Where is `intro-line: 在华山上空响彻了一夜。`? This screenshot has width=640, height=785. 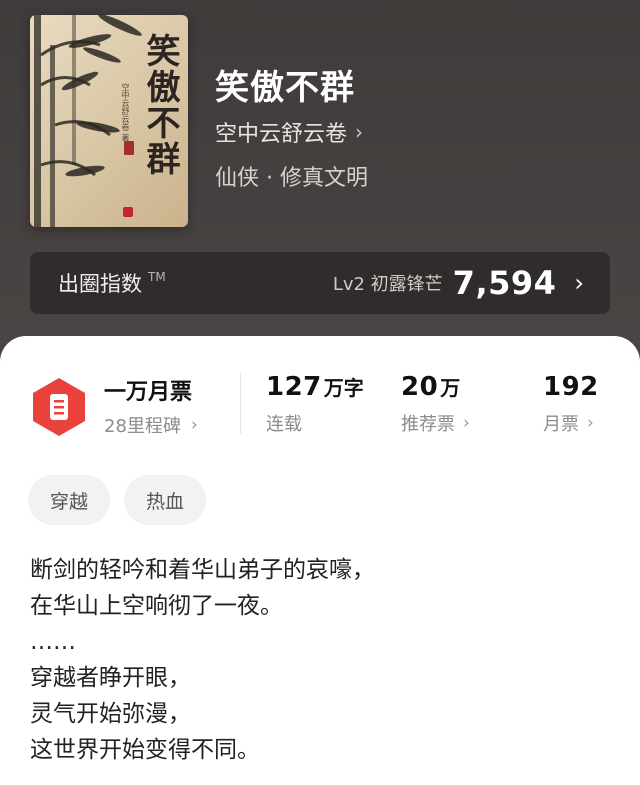 intro-line: 在华山上空响彻了一夜。 is located at coordinates (156, 606).